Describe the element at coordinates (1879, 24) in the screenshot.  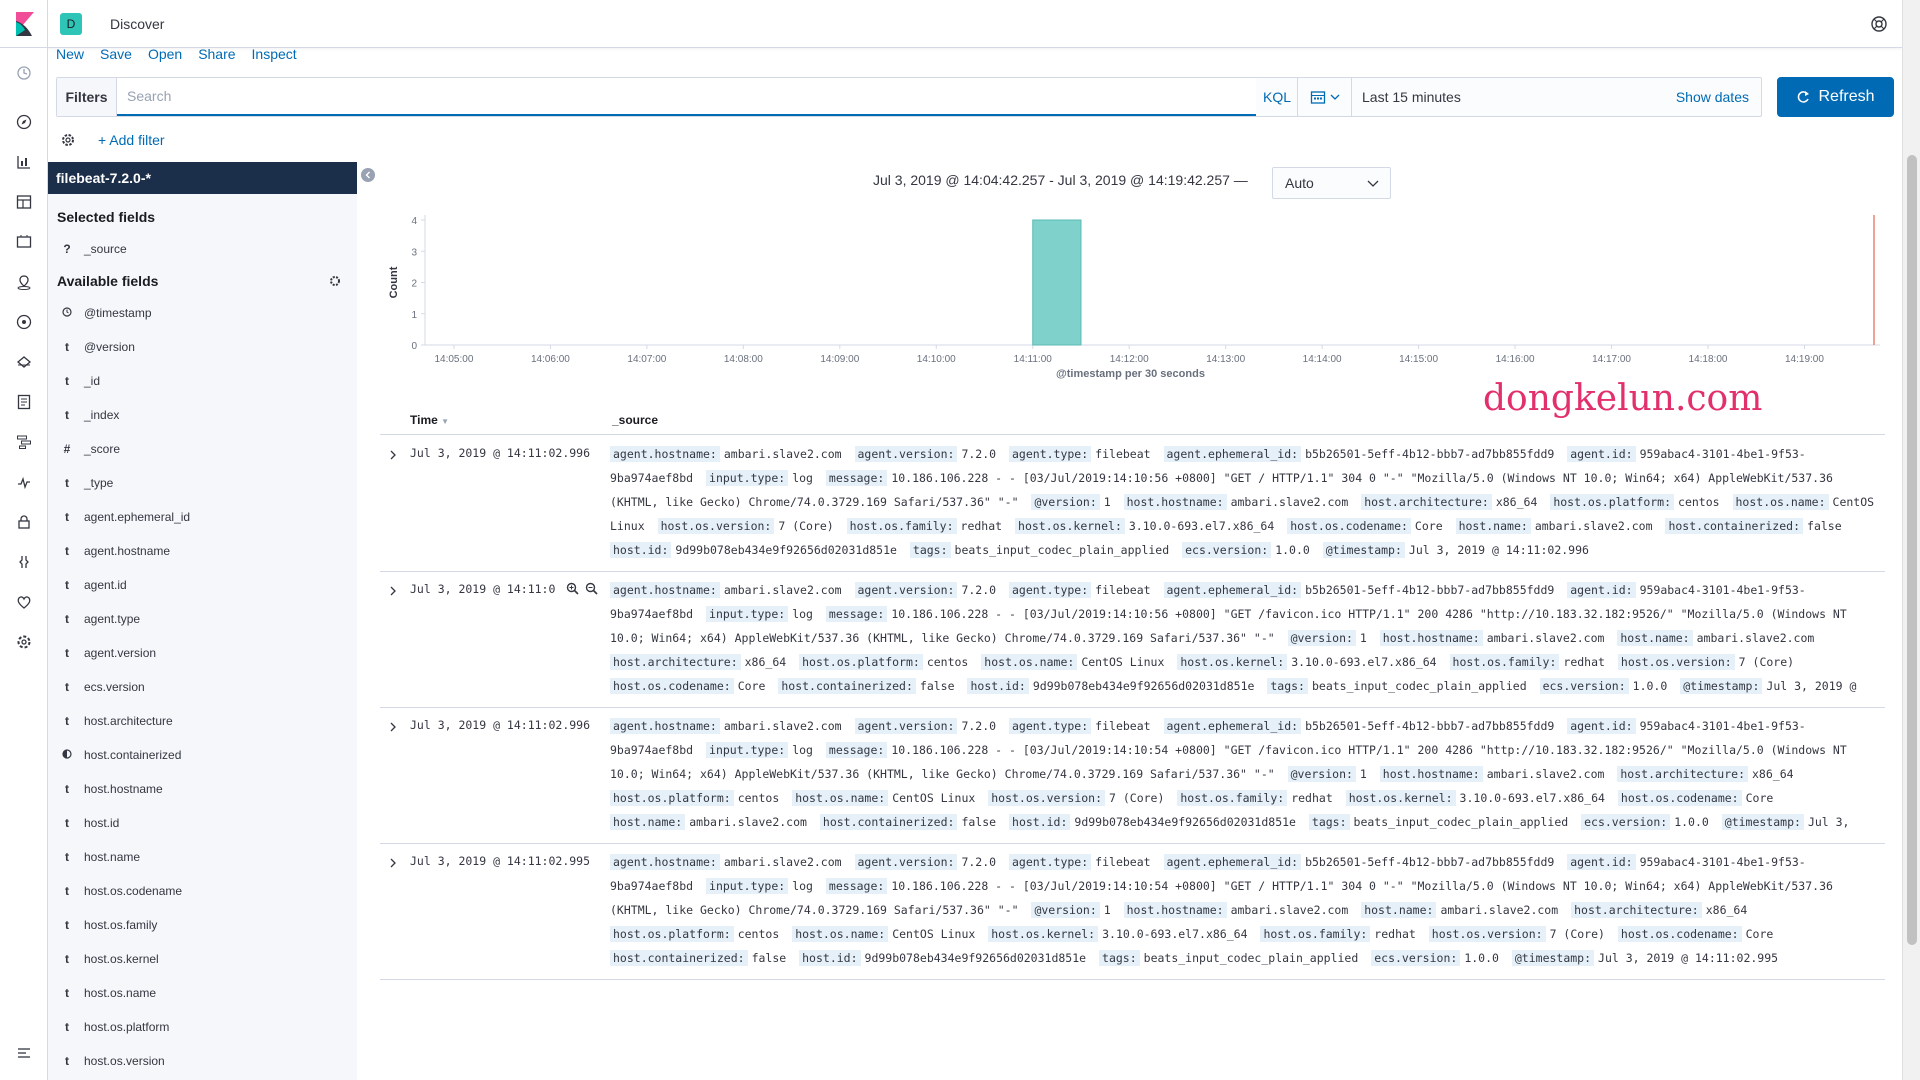
I see `help-button` at that location.